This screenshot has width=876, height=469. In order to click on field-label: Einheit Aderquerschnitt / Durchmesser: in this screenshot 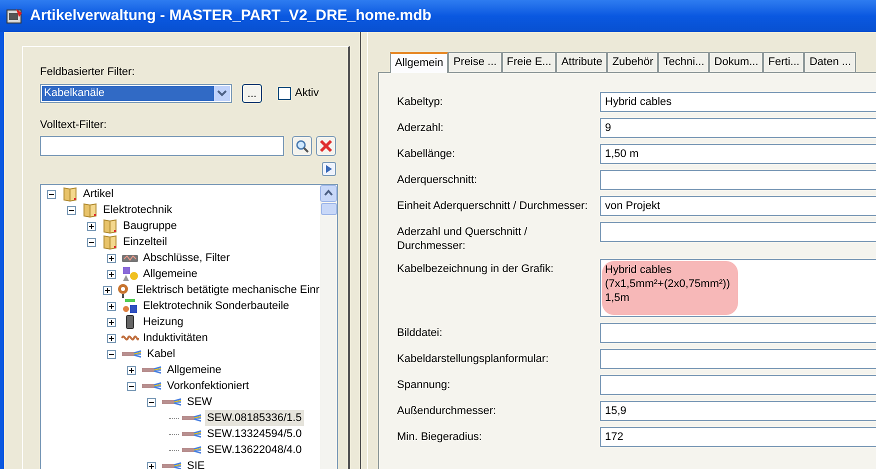, I will do `click(493, 206)`.